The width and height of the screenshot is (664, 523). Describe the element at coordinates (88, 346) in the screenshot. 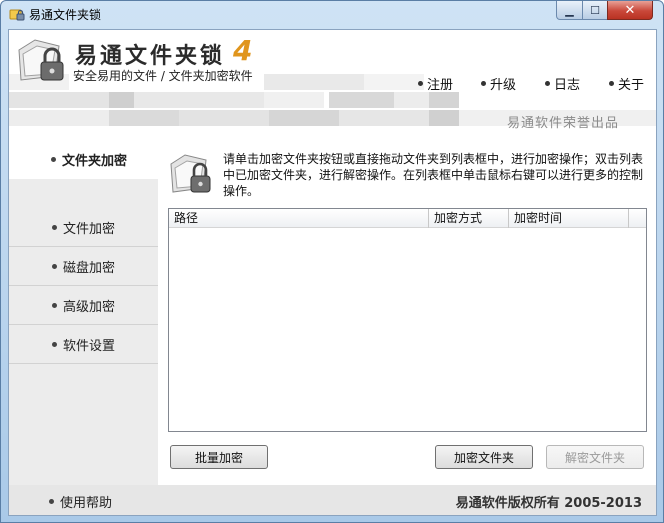

I see `sidebar-item-label: 软件设置` at that location.